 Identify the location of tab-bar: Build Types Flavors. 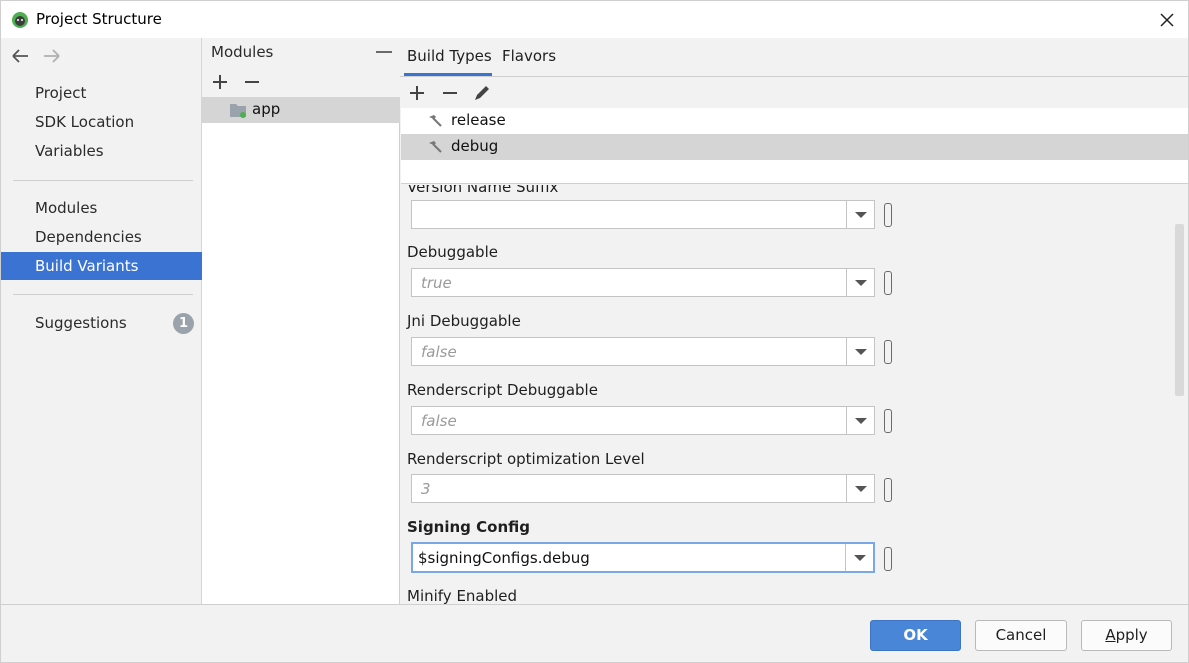
(794, 57).